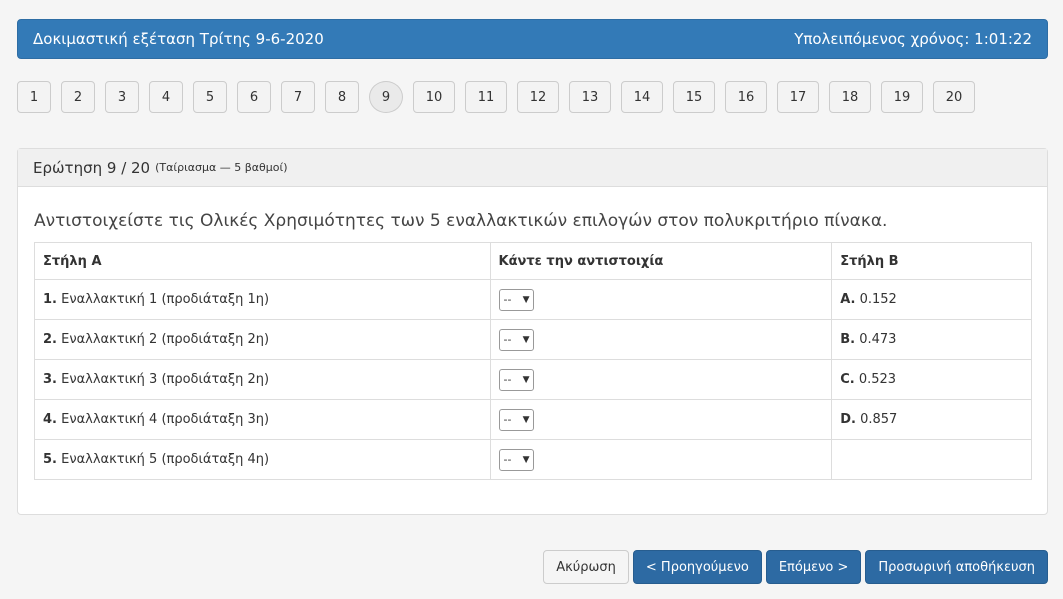  Describe the element at coordinates (954, 97) in the screenshot. I see `question-nav-button-20: 20` at that location.